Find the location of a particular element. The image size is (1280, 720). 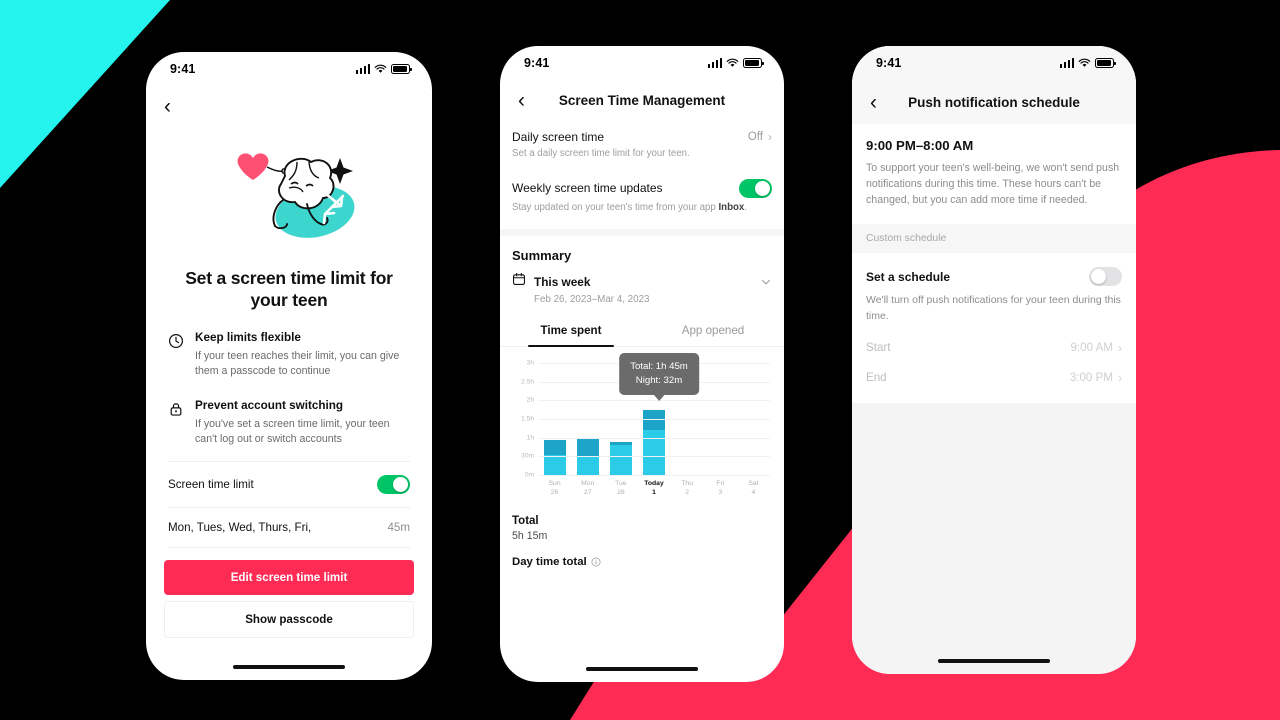

end-value: 3:00 PM is located at coordinates (1091, 378).